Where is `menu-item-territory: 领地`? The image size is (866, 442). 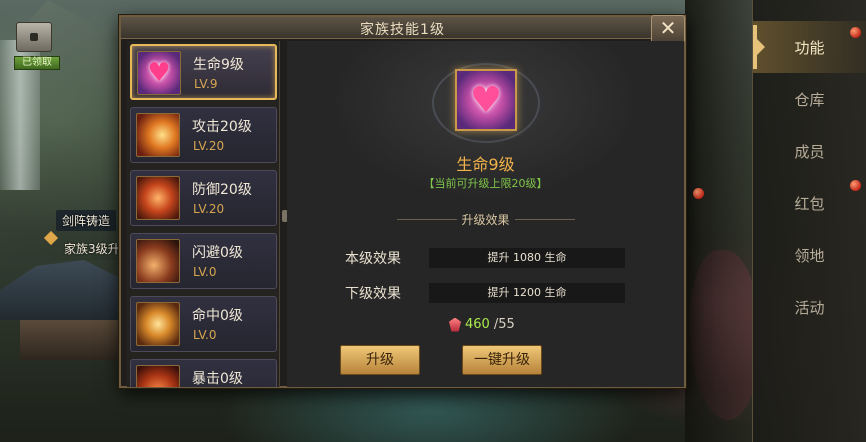
menu-item-territory: 领地 is located at coordinates (809, 255).